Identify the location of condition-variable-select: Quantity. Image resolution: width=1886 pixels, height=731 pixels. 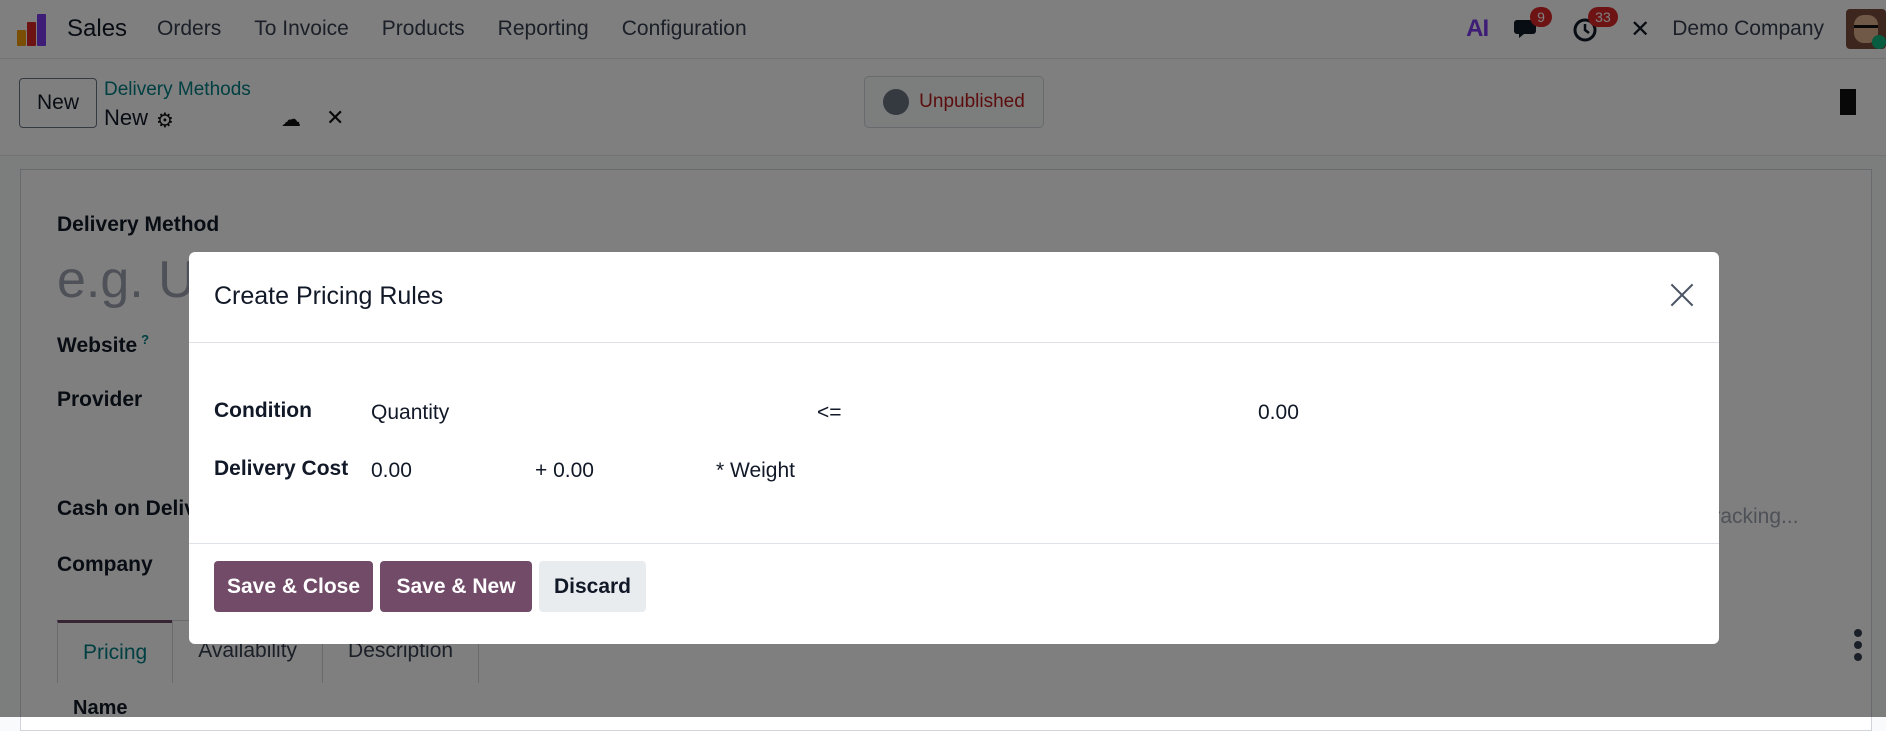
(410, 413).